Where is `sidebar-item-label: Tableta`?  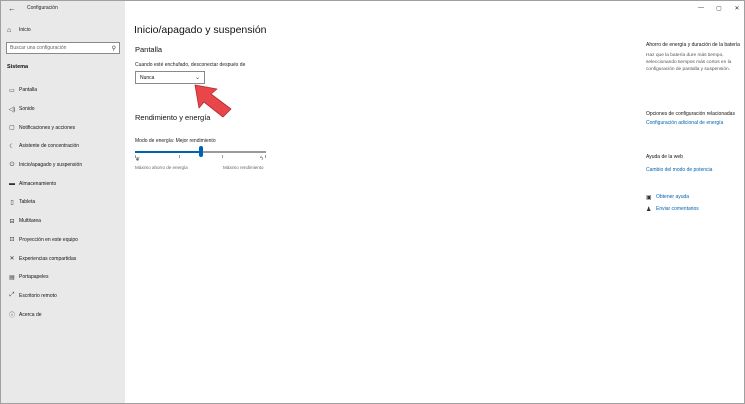 sidebar-item-label: Tableta is located at coordinates (27, 202).